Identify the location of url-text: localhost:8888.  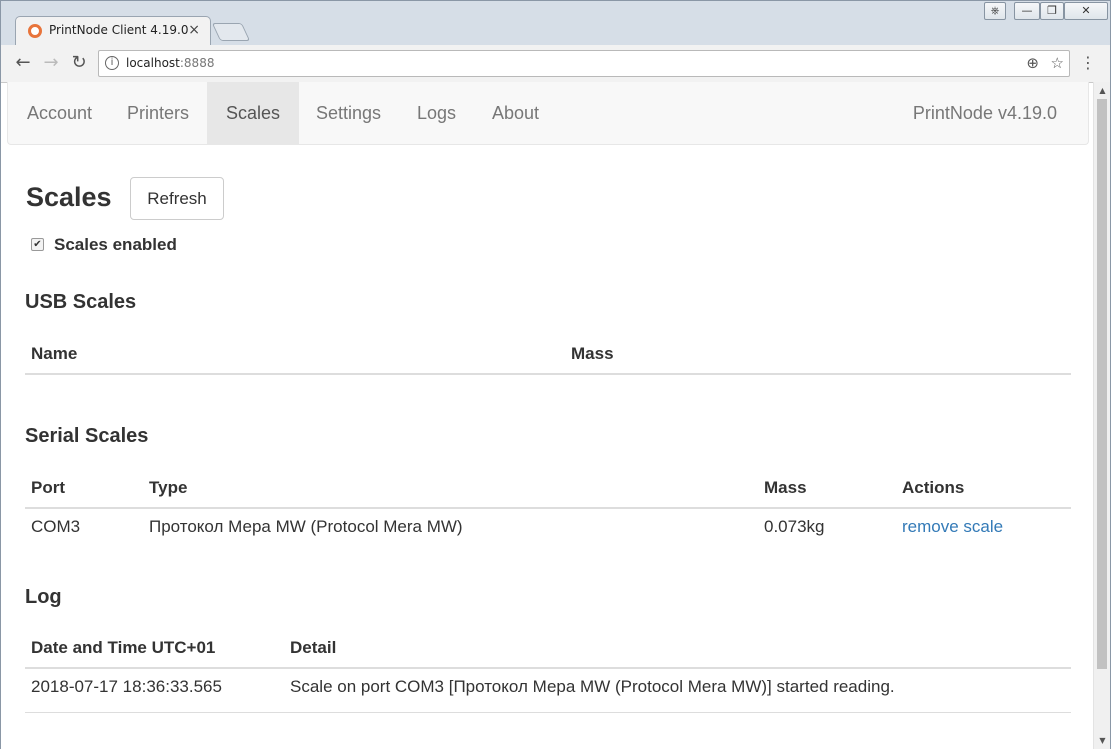
(170, 63).